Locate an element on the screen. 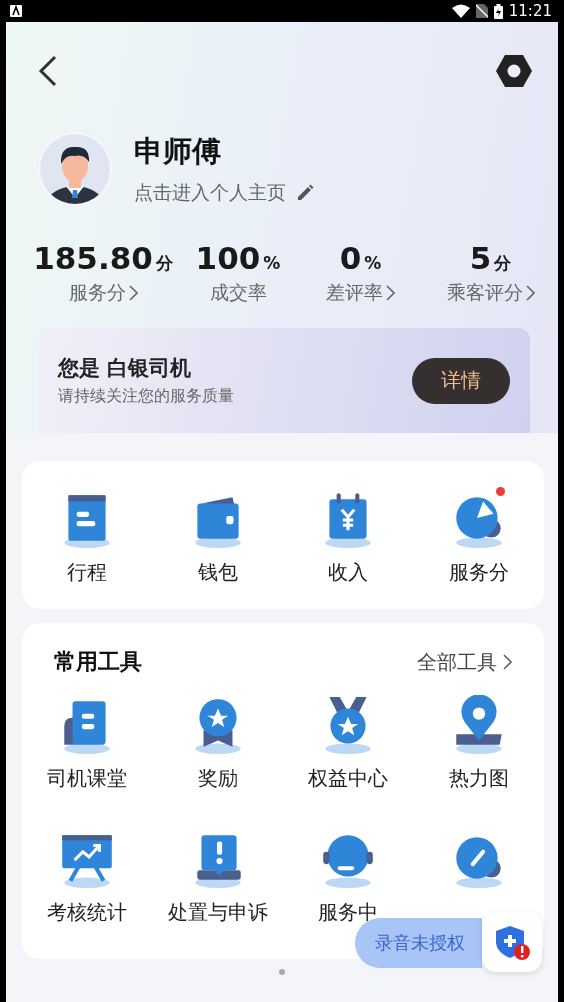 Image resolution: width=564 pixels, height=1002 pixels. details-button: 详情 is located at coordinates (461, 380).